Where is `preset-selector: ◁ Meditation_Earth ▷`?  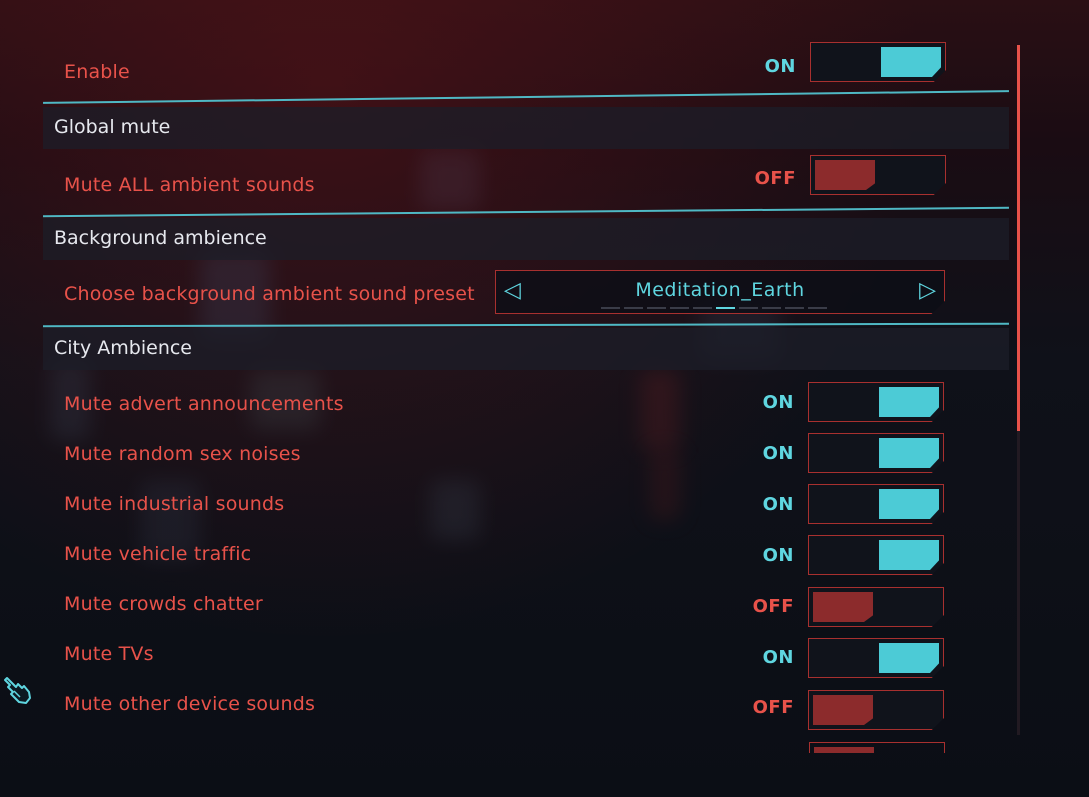
preset-selector: ◁ Meditation_Earth ▷ is located at coordinates (720, 292).